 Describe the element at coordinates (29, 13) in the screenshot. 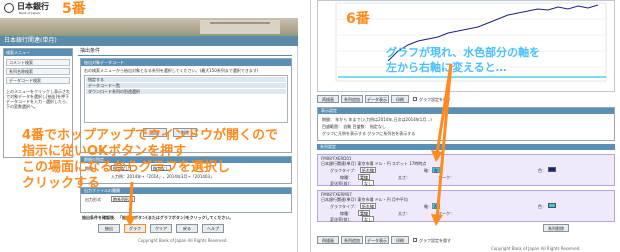

I see `boj-logo-sub: Bank of Japan` at that location.